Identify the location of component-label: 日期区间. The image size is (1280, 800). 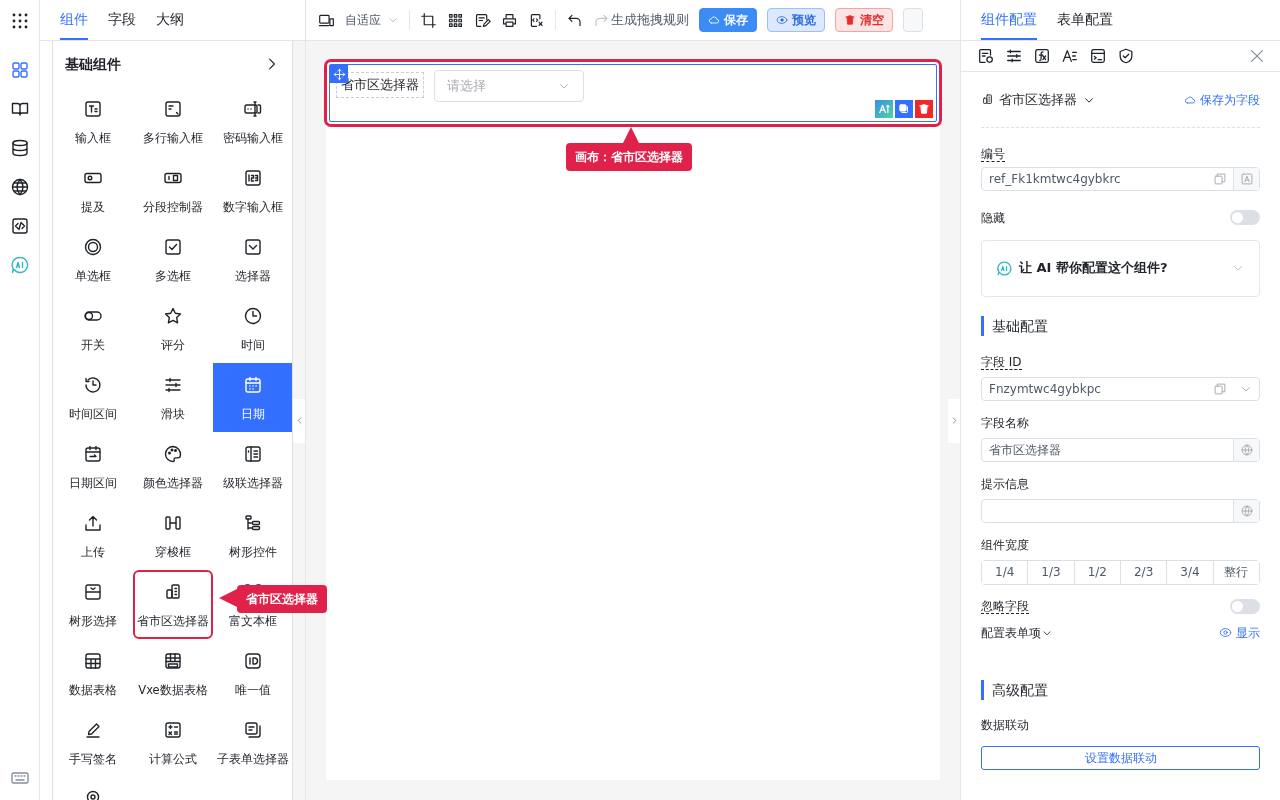
(93, 484).